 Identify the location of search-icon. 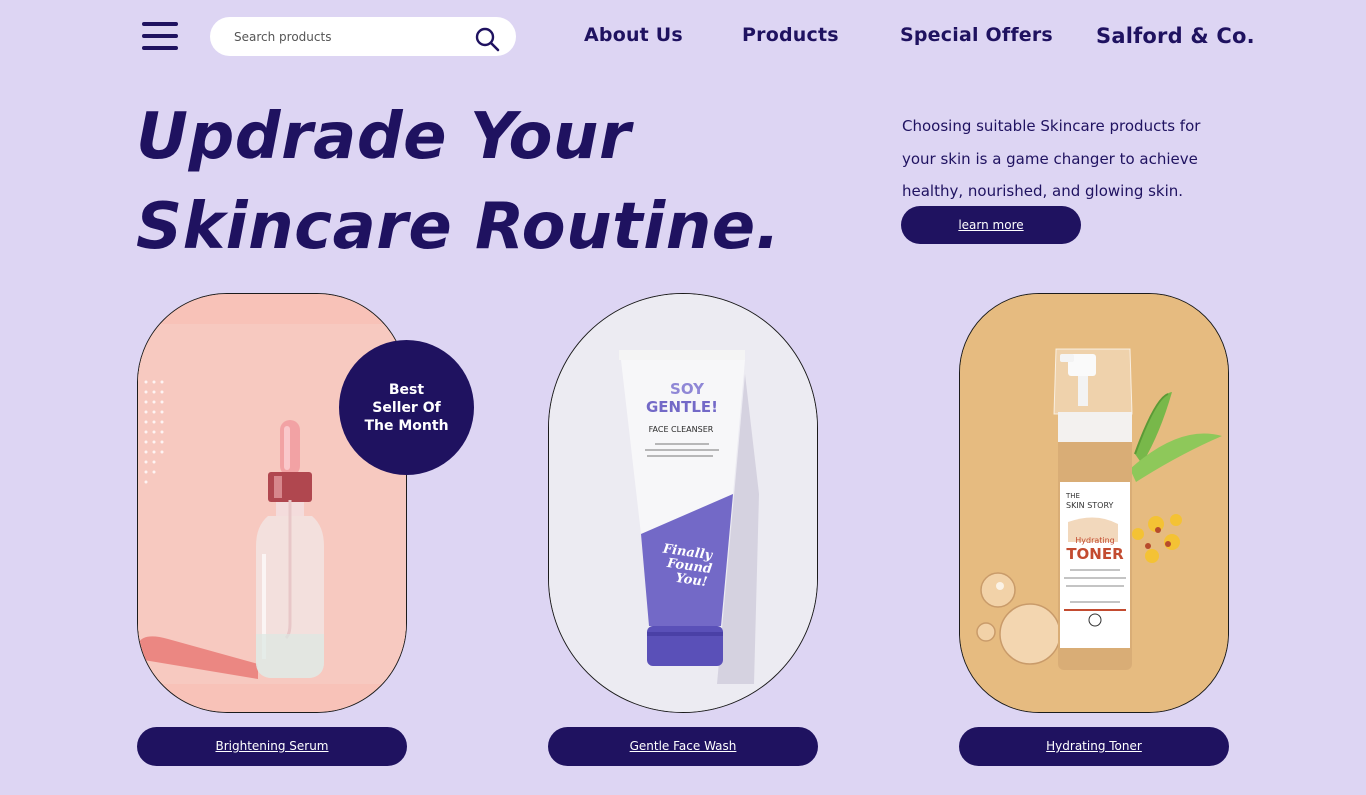
(487, 39).